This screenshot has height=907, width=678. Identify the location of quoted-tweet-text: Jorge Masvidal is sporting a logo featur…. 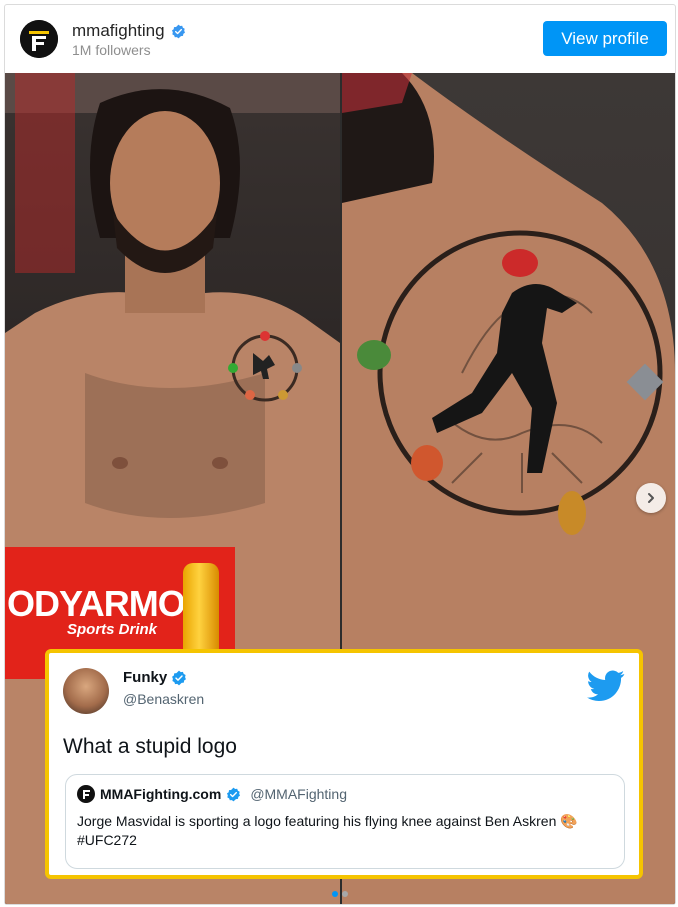
(327, 830).